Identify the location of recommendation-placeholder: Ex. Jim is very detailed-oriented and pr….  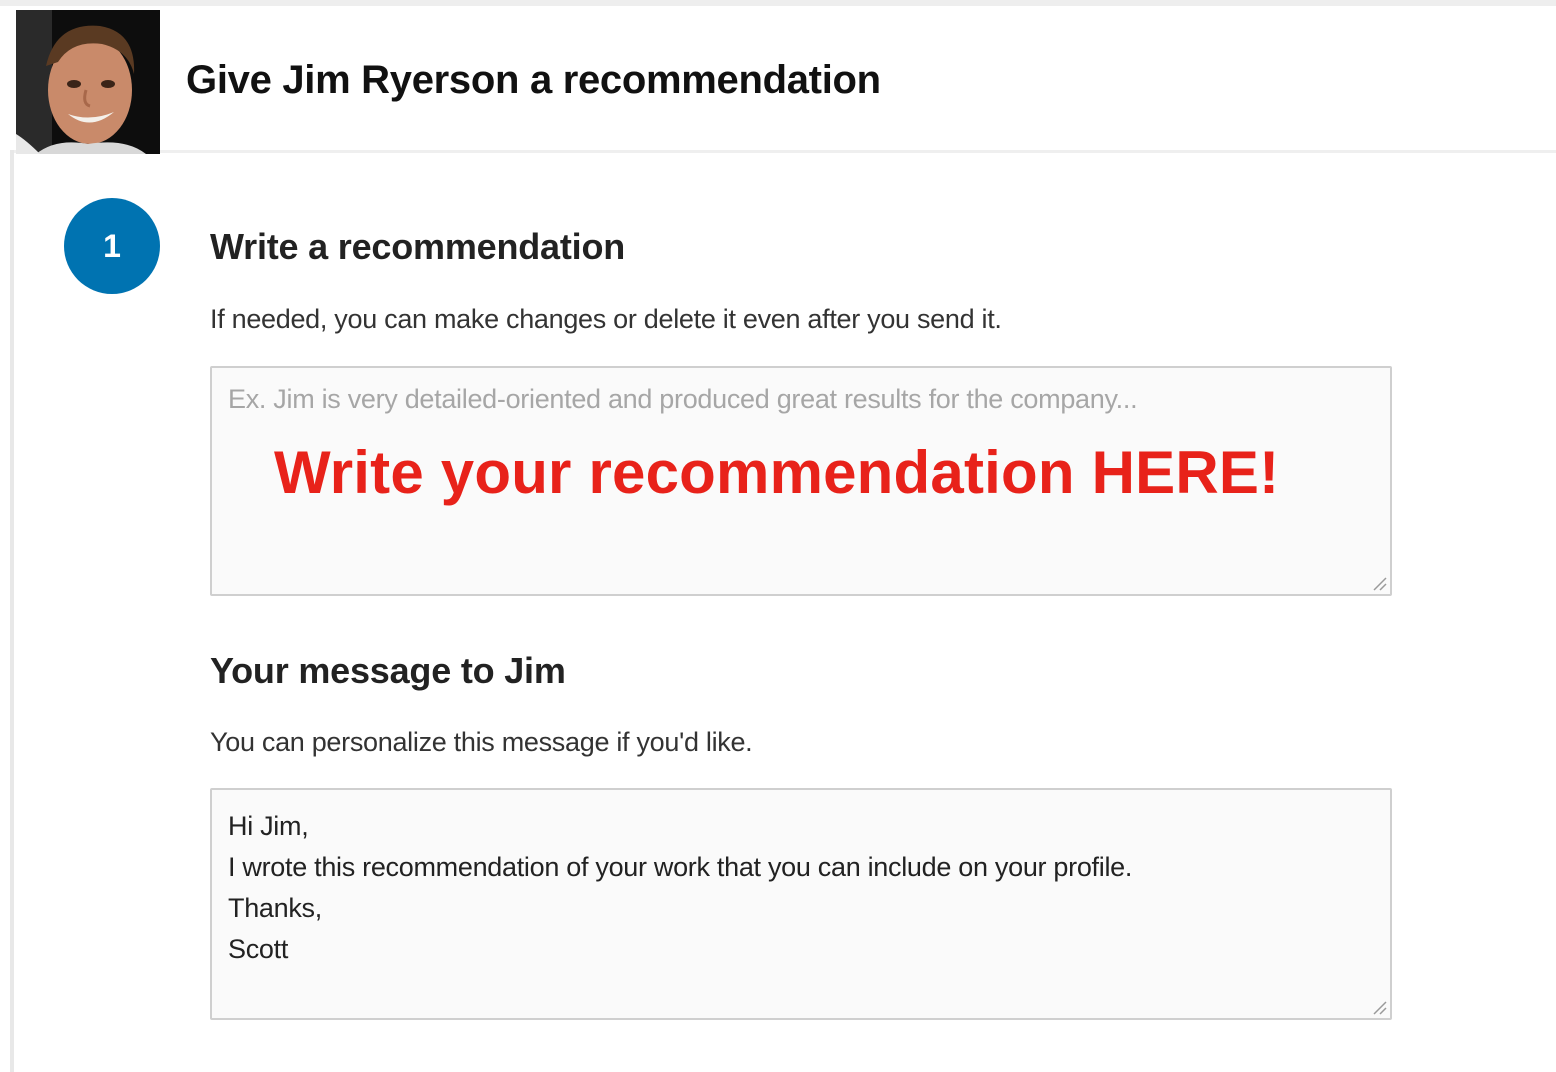
(683, 399).